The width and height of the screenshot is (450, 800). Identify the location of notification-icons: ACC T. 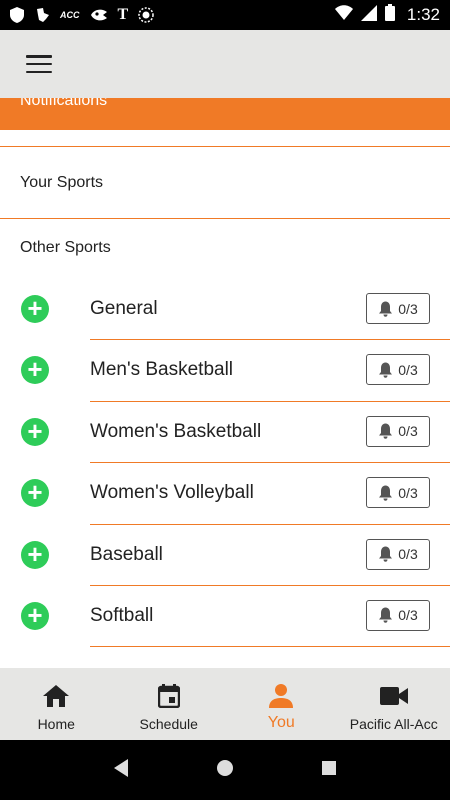
(82, 15).